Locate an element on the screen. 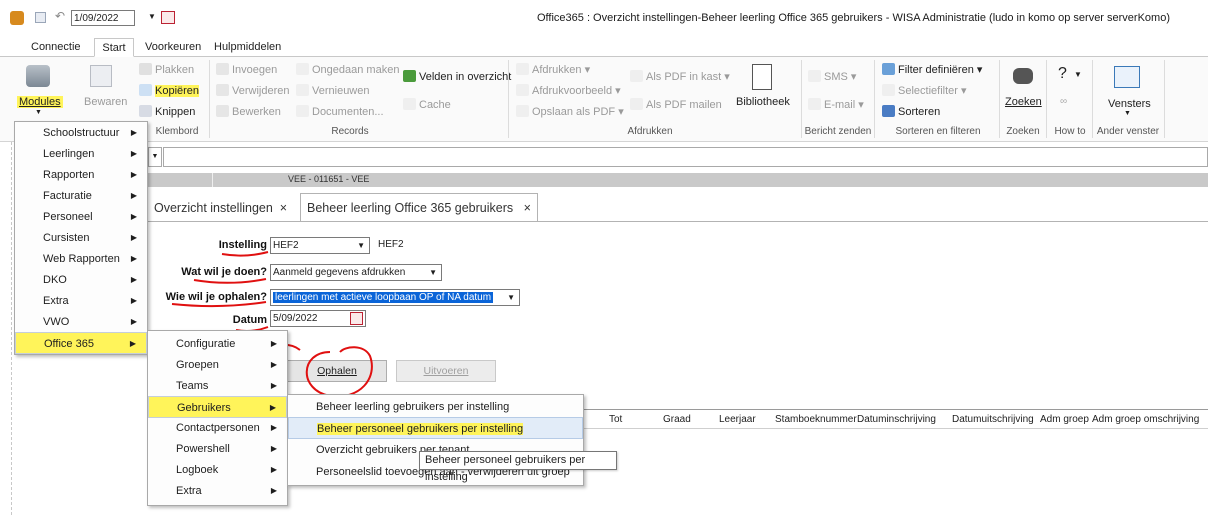 The height and width of the screenshot is (515, 1208). menu-item-logboek: Logboek ▶ is located at coordinates (217, 470).